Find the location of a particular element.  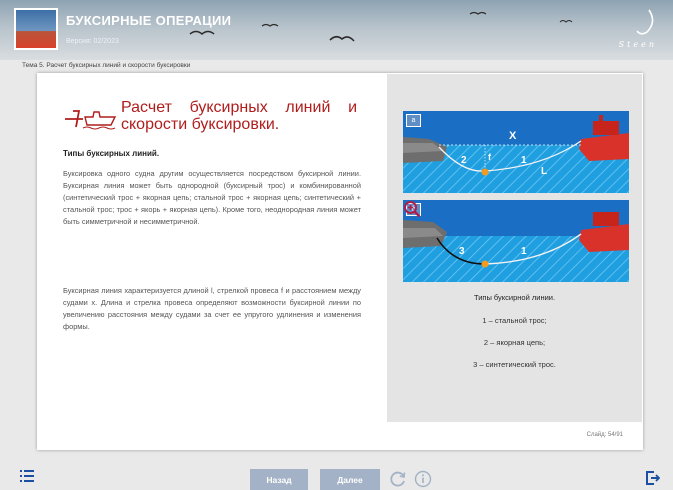

bottom-navigation-bar: Назад Далее is located at coordinates (336, 474).